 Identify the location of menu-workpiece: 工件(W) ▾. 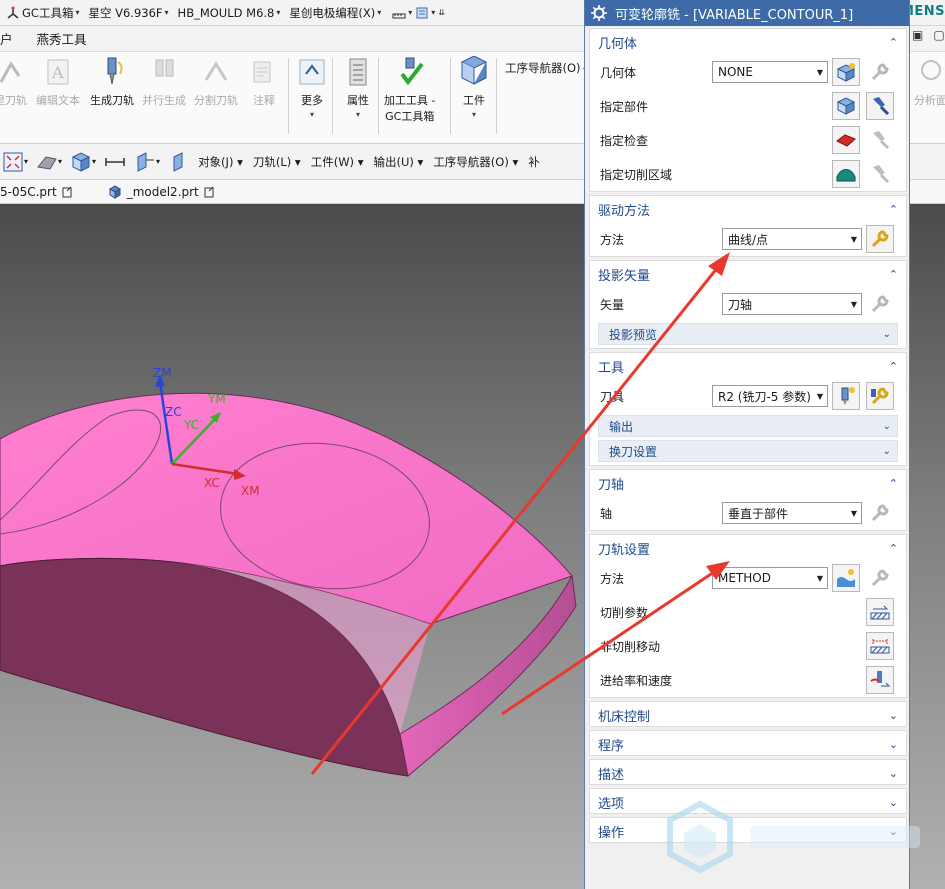
(337, 162).